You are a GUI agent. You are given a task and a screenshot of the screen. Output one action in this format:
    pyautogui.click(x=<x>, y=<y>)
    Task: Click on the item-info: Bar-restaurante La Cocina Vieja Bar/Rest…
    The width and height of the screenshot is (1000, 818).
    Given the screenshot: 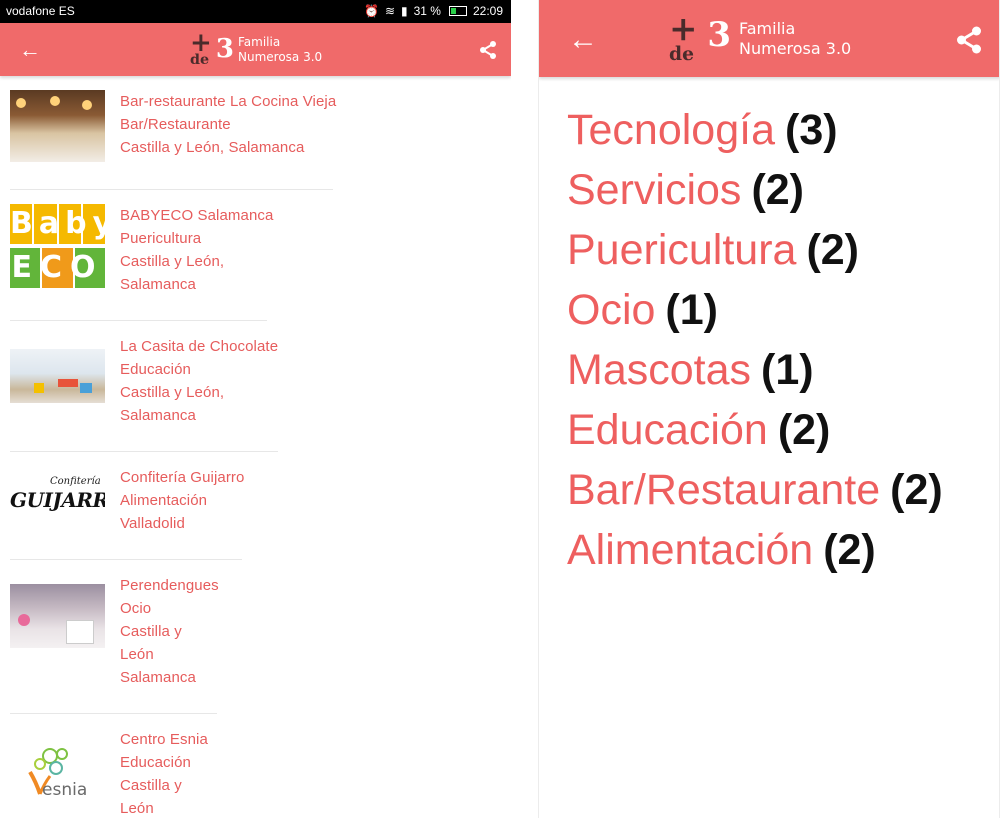 What is the action you would take?
    pyautogui.click(x=228, y=124)
    